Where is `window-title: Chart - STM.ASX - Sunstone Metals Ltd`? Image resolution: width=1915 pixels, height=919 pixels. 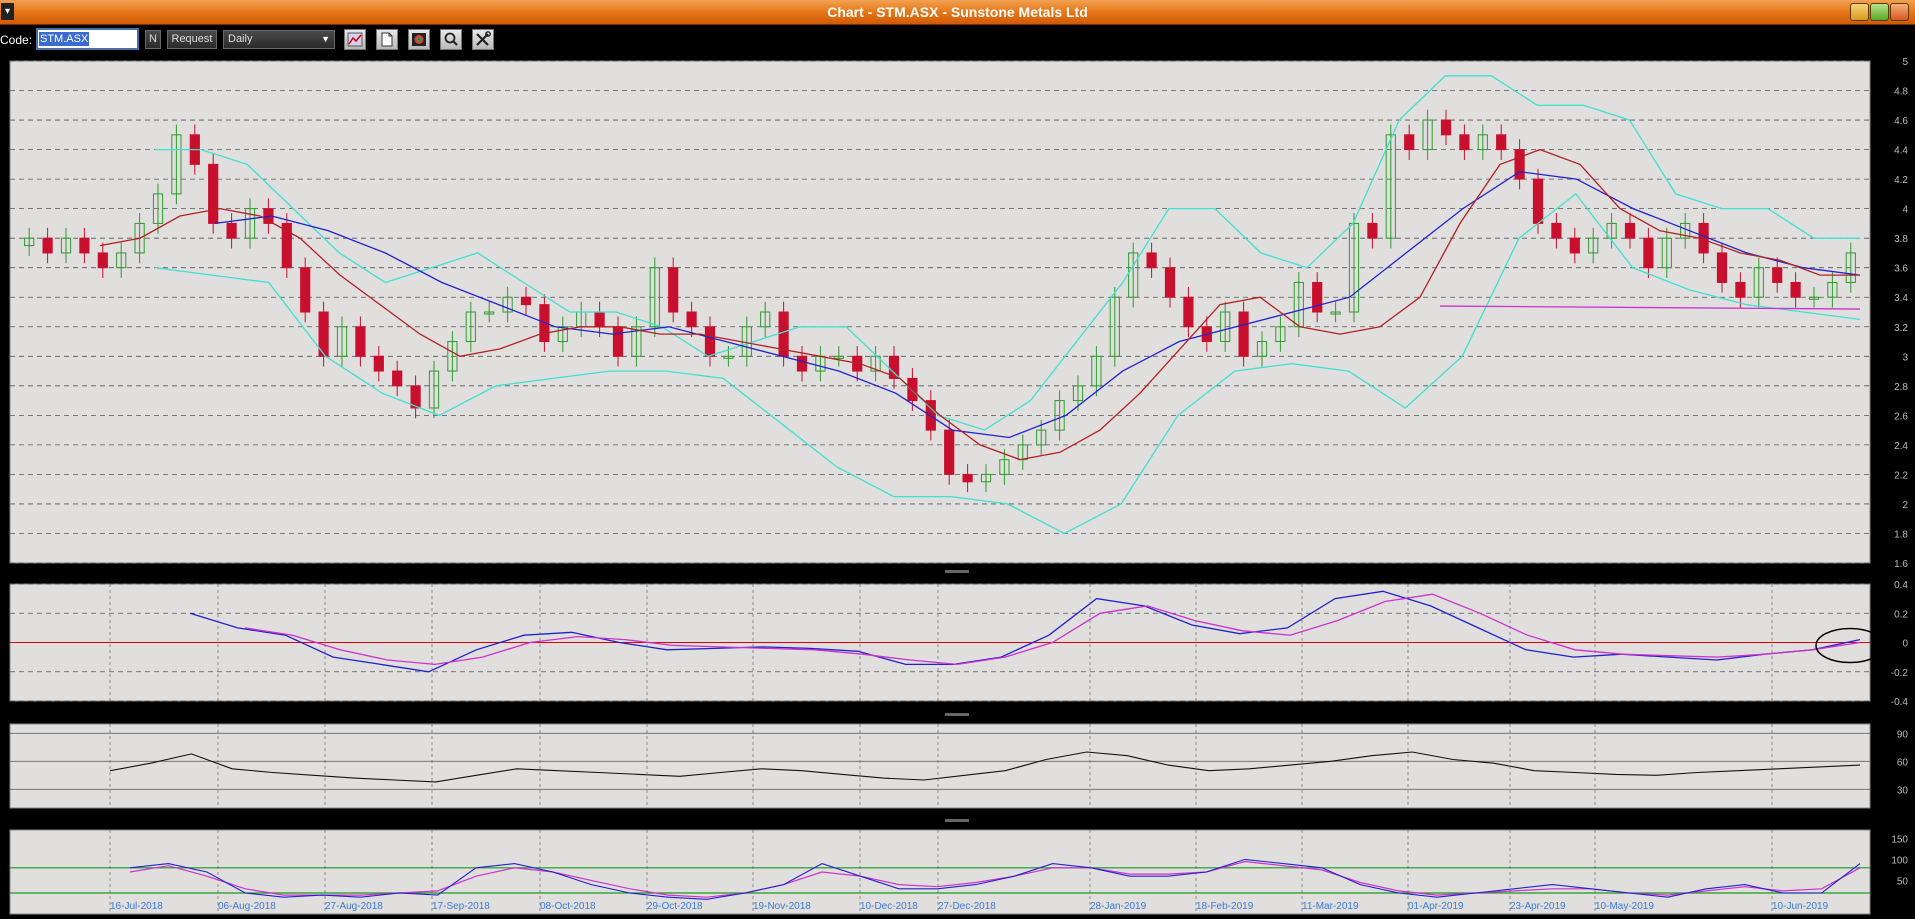
window-title: Chart - STM.ASX - Sunstone Metals Ltd is located at coordinates (957, 12).